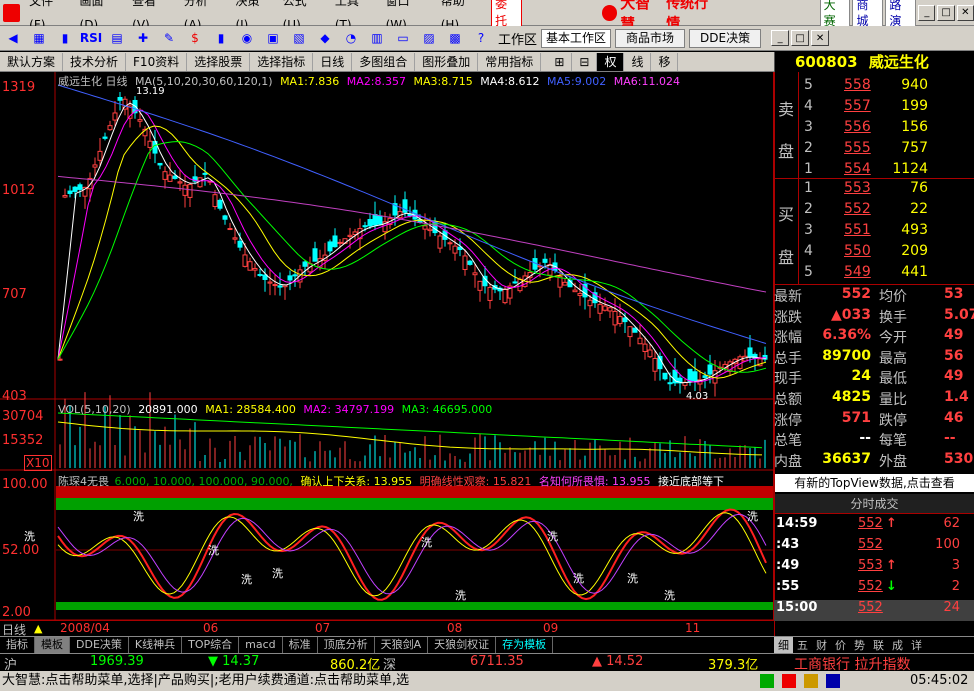 Image resolution: width=974 pixels, height=691 pixels. Describe the element at coordinates (788, 317) in the screenshot. I see `stat-label: 涨跌` at that location.